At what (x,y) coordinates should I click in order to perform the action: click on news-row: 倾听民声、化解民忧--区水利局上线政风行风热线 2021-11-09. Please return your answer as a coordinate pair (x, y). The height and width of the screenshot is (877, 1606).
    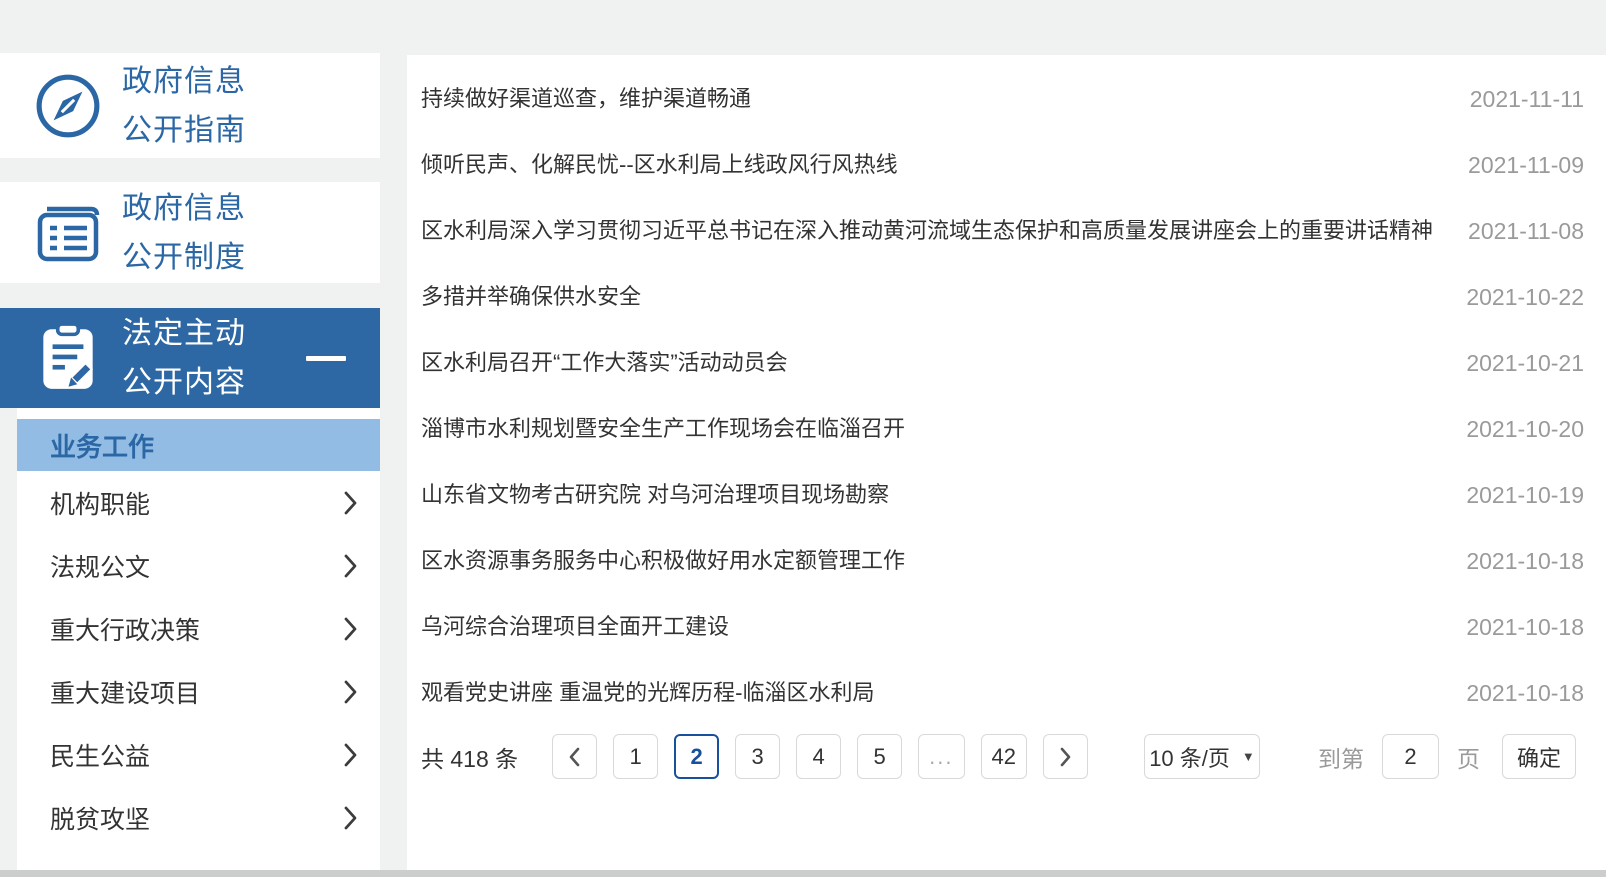
    Looking at the image, I should click on (1002, 165).